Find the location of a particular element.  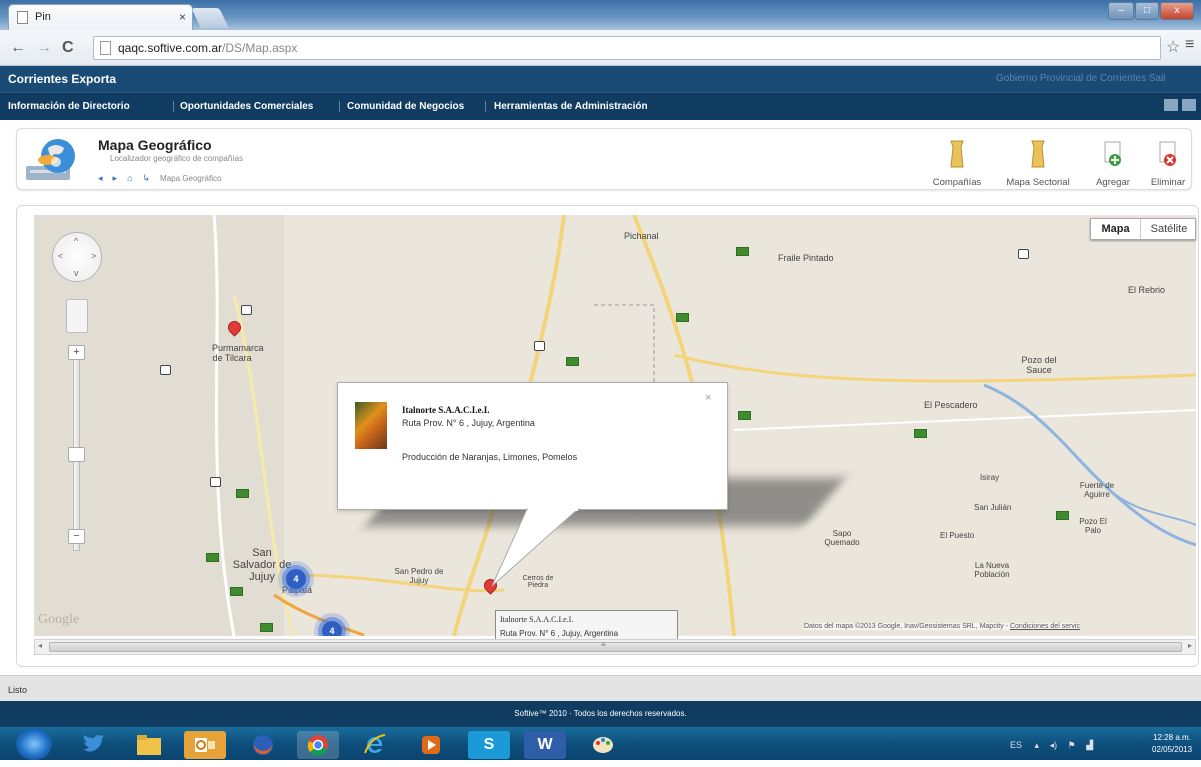

skype-taskbar-icon: S is located at coordinates (489, 745).